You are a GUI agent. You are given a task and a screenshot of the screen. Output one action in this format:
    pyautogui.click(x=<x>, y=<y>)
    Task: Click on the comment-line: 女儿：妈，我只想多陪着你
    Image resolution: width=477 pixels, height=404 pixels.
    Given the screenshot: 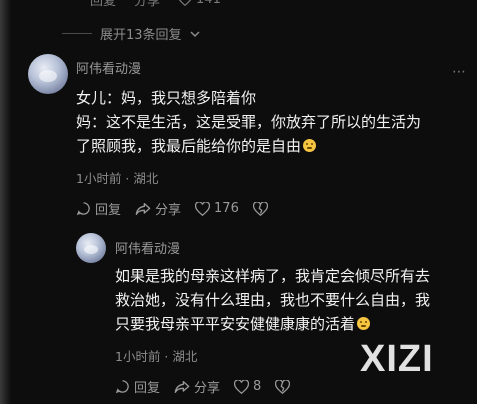 What is the action you would take?
    pyautogui.click(x=166, y=98)
    